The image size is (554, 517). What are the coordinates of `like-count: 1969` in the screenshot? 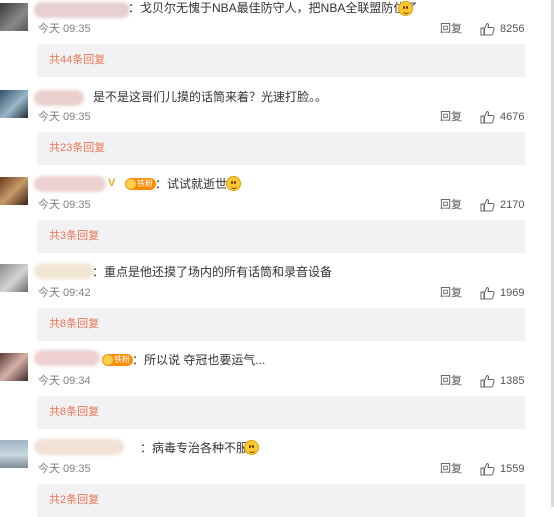 It's located at (512, 293).